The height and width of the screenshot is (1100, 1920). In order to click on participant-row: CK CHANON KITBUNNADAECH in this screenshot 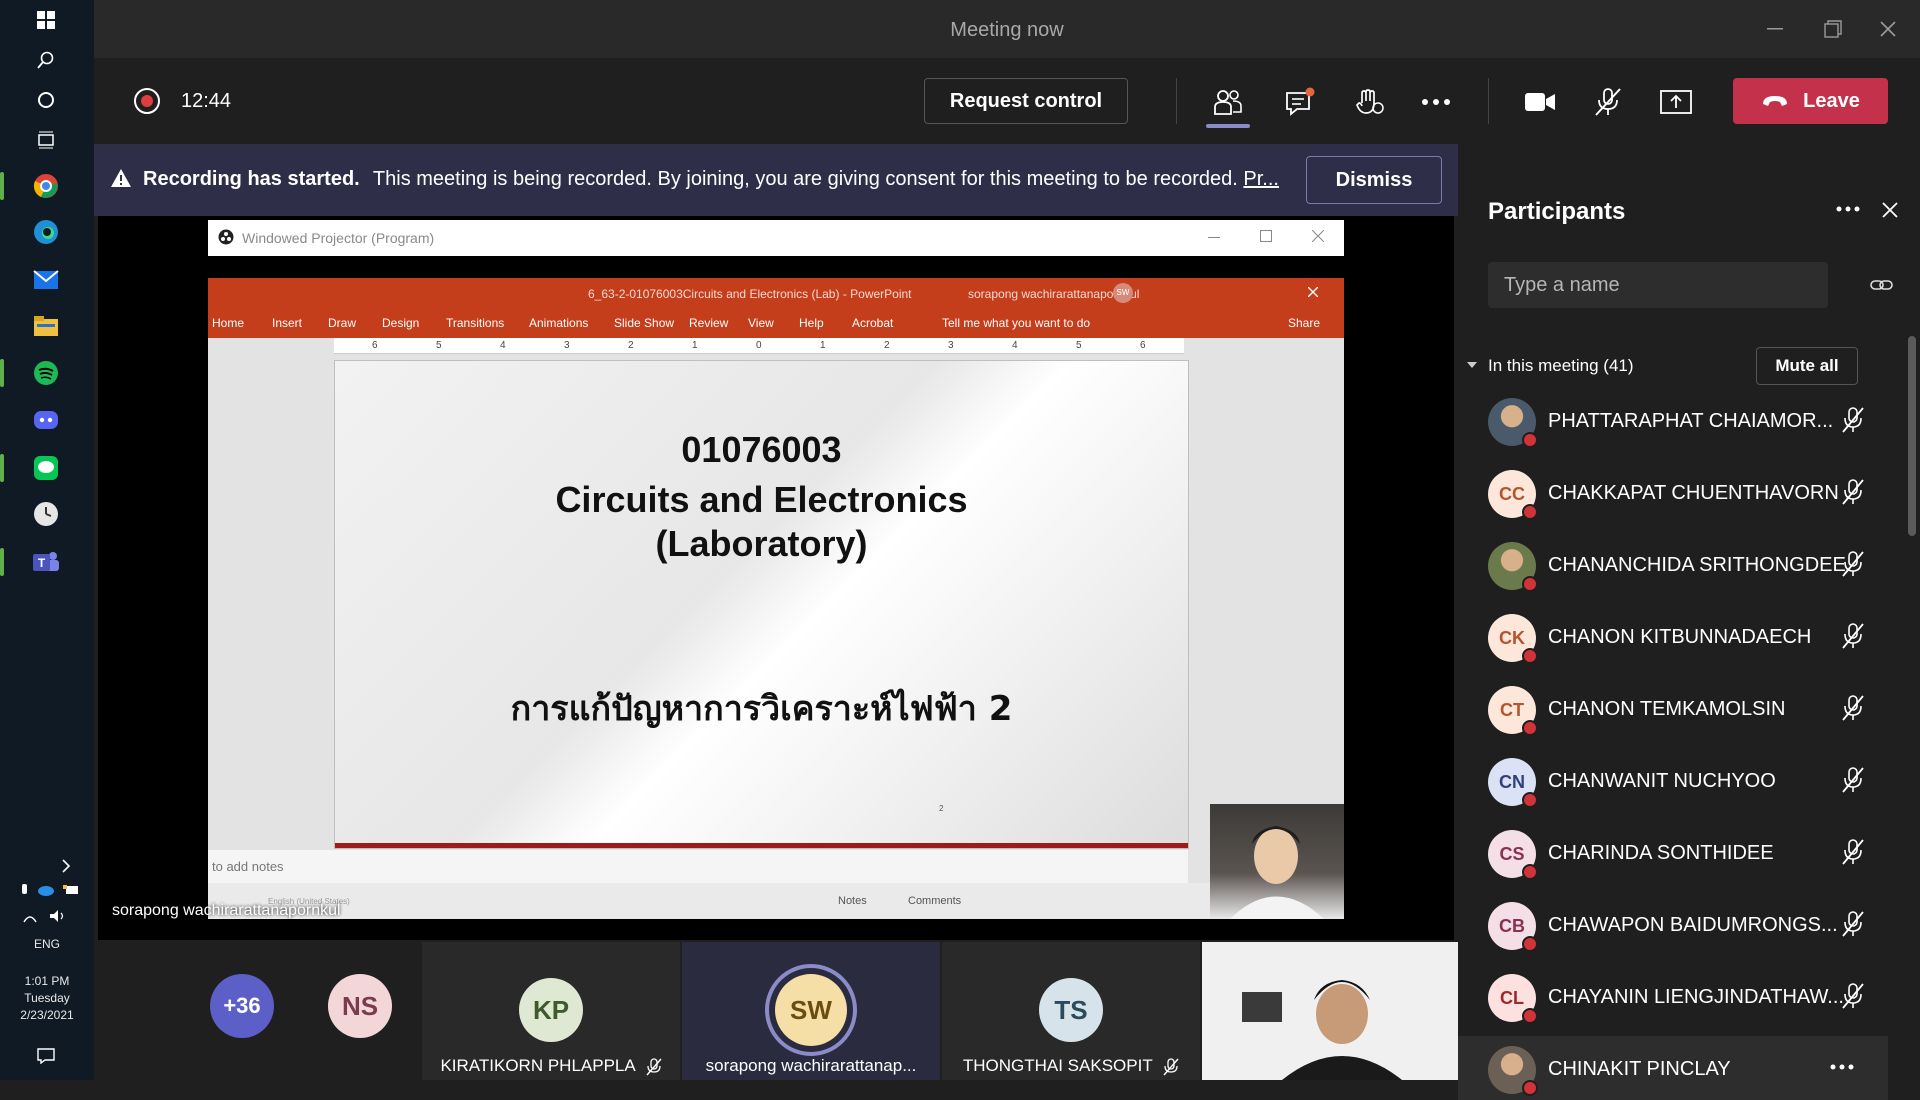, I will do `click(1678, 636)`.